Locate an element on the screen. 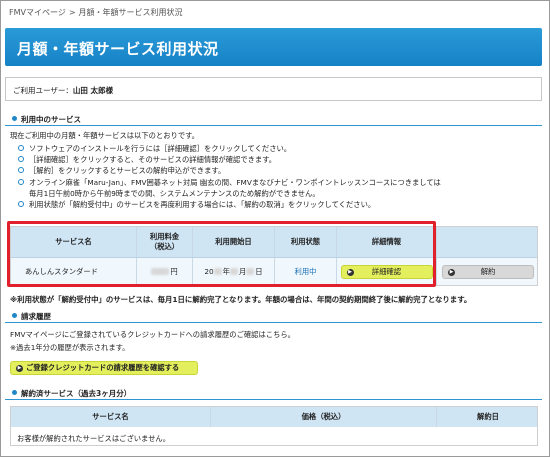 The image size is (550, 457). section-cancelled-title: 解約済サービス（過去3ヶ月分） is located at coordinates (76, 393).